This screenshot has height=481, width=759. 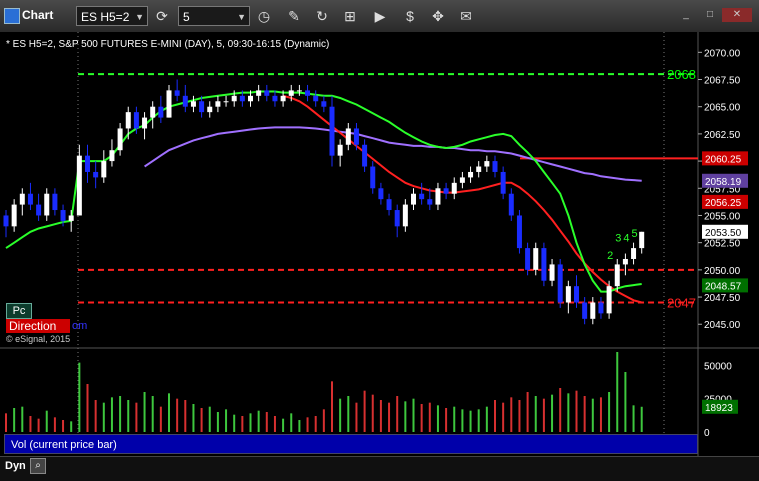 I want to click on direction-indicator-label: Direction, so click(x=38, y=326).